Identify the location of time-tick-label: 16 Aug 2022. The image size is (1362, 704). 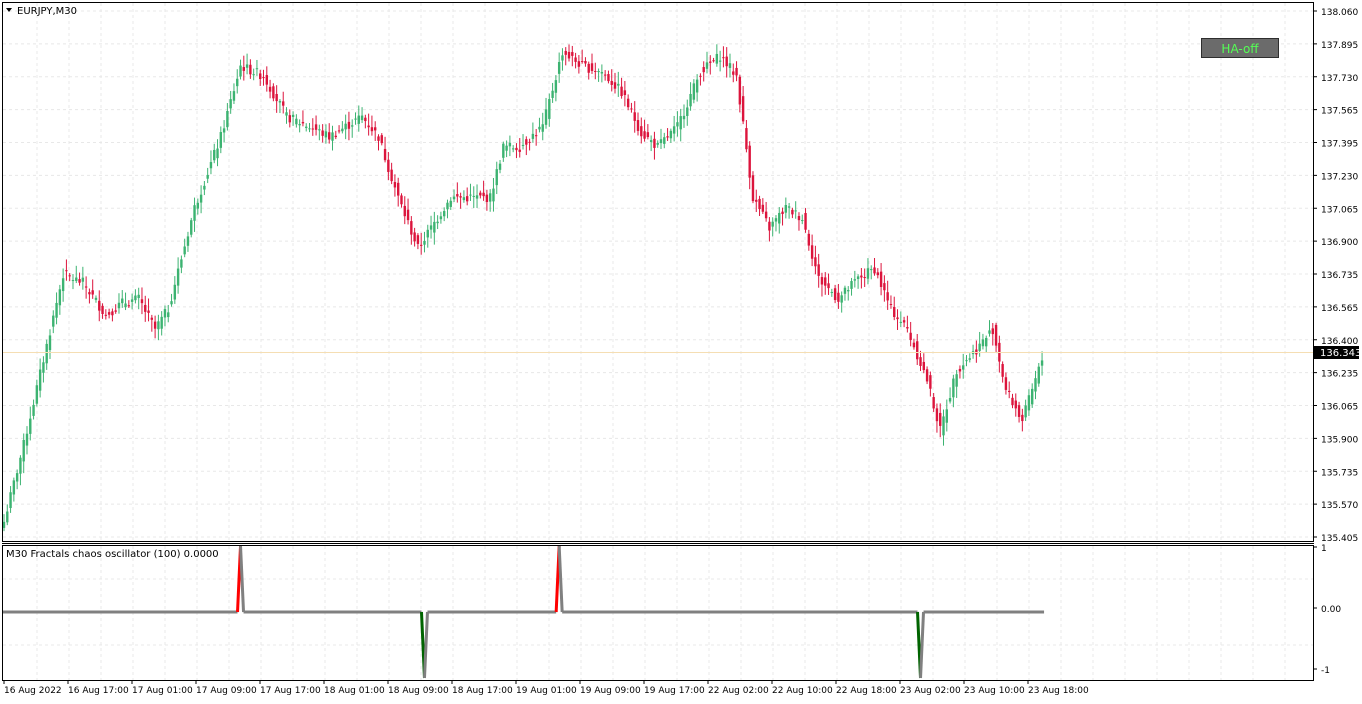
(33, 691).